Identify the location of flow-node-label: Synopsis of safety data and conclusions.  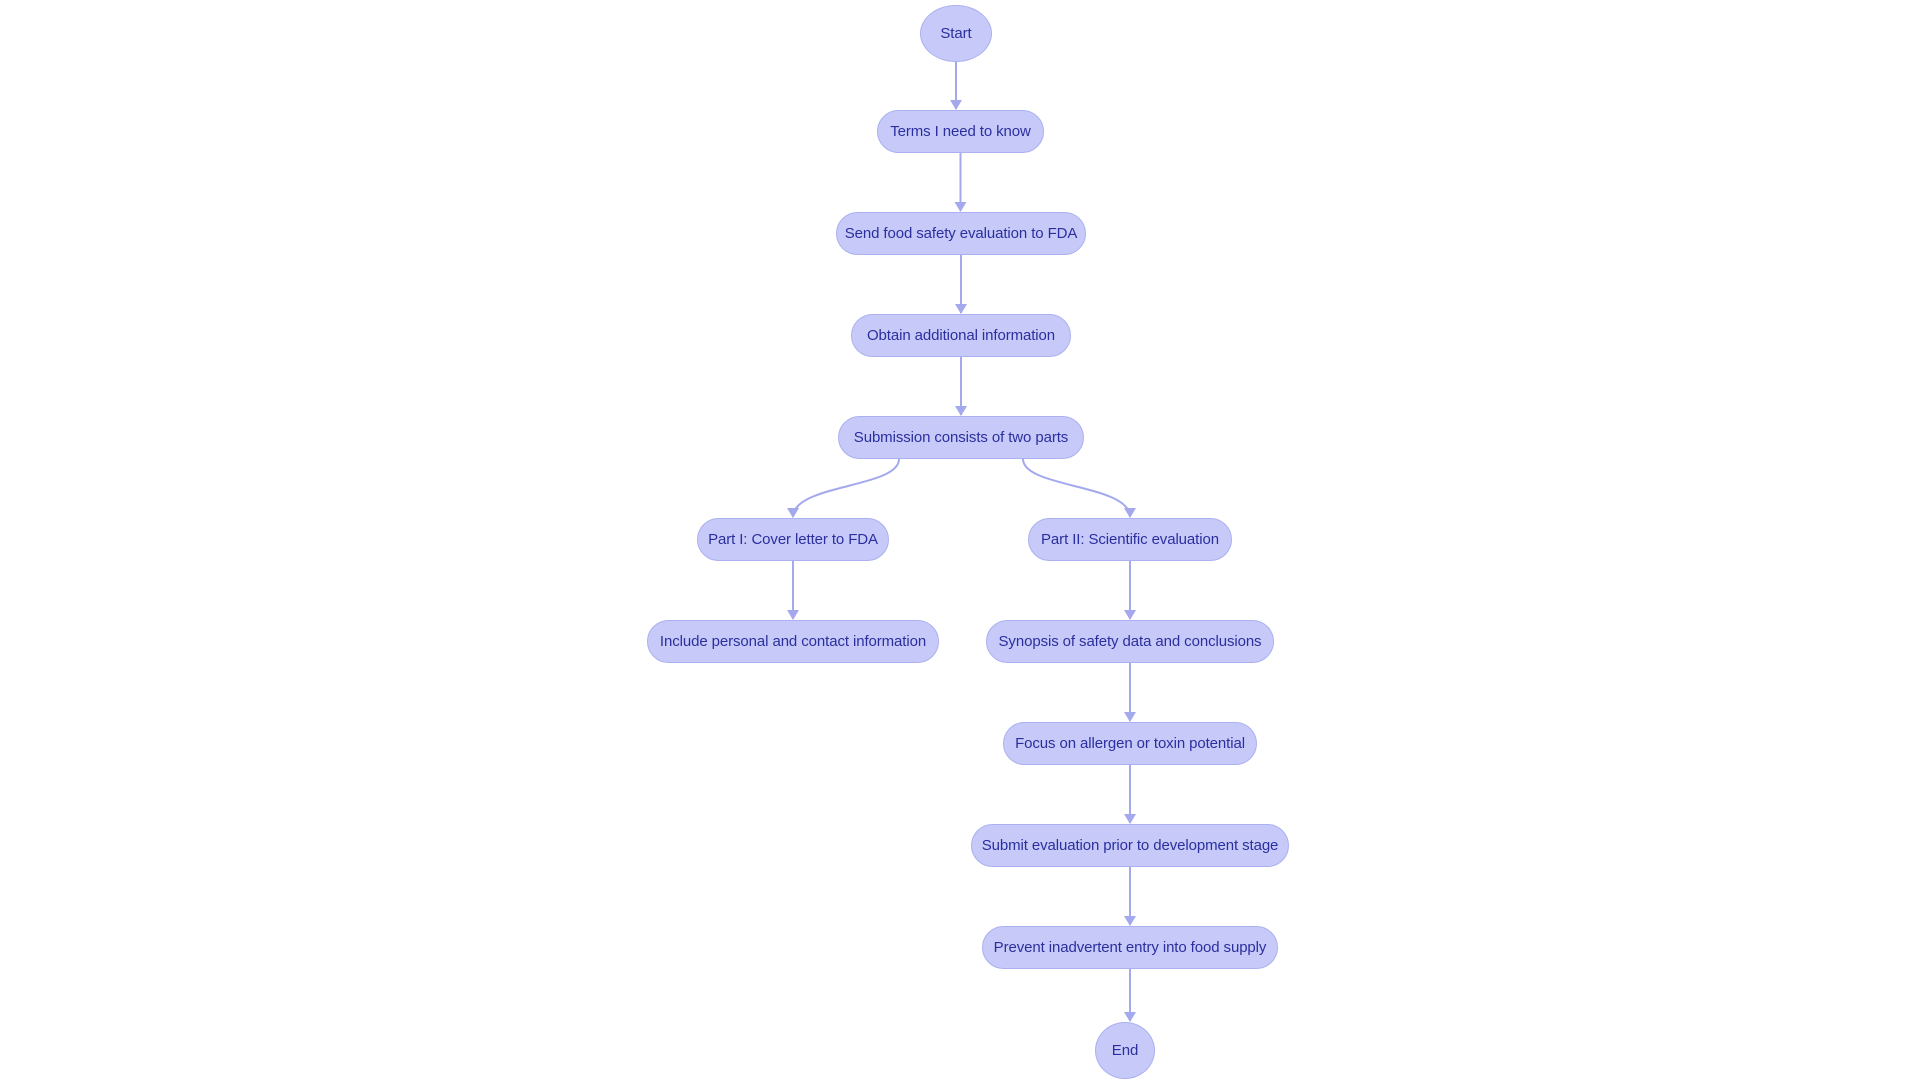
(1130, 641).